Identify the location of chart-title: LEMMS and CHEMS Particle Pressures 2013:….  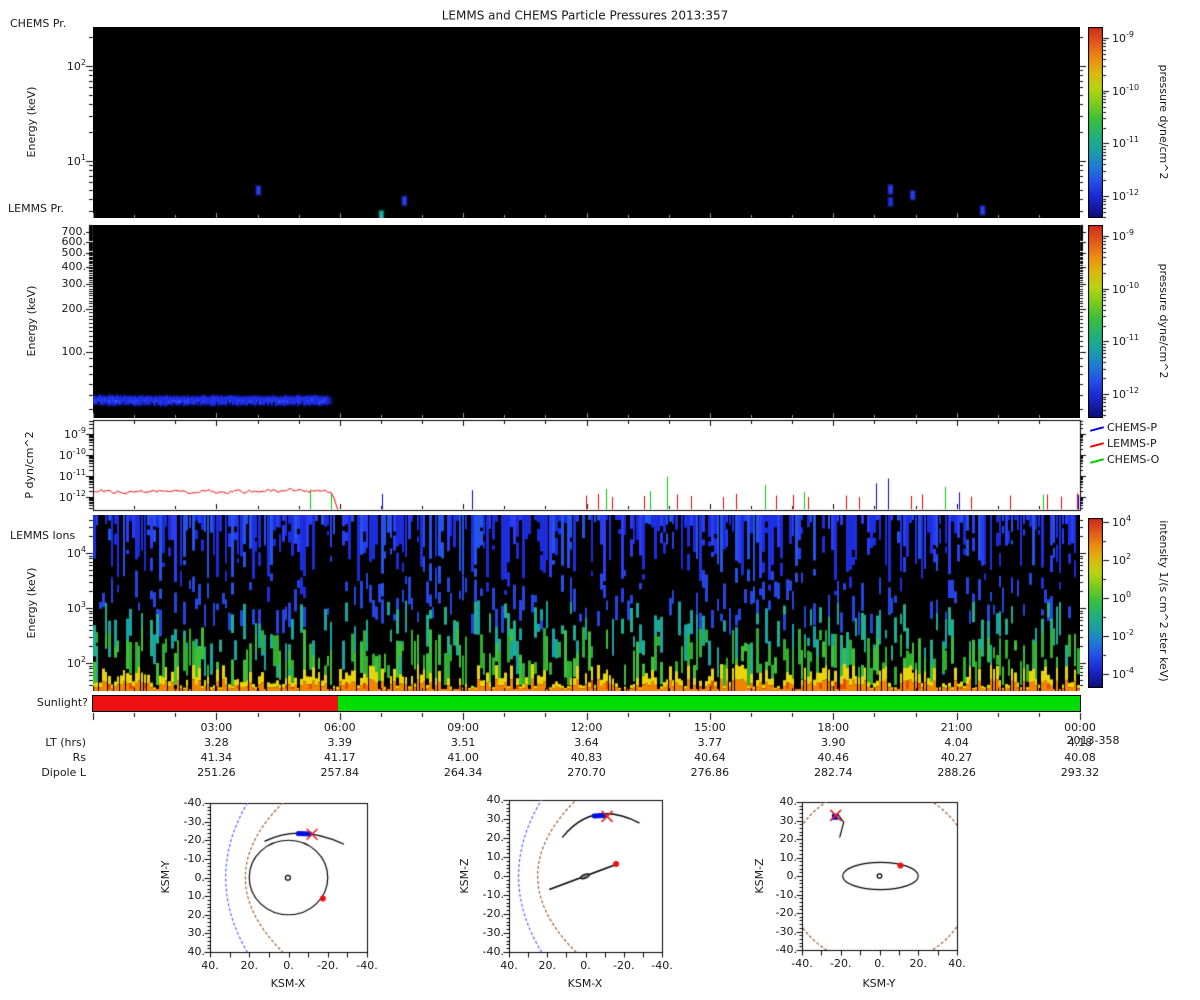
(585, 15).